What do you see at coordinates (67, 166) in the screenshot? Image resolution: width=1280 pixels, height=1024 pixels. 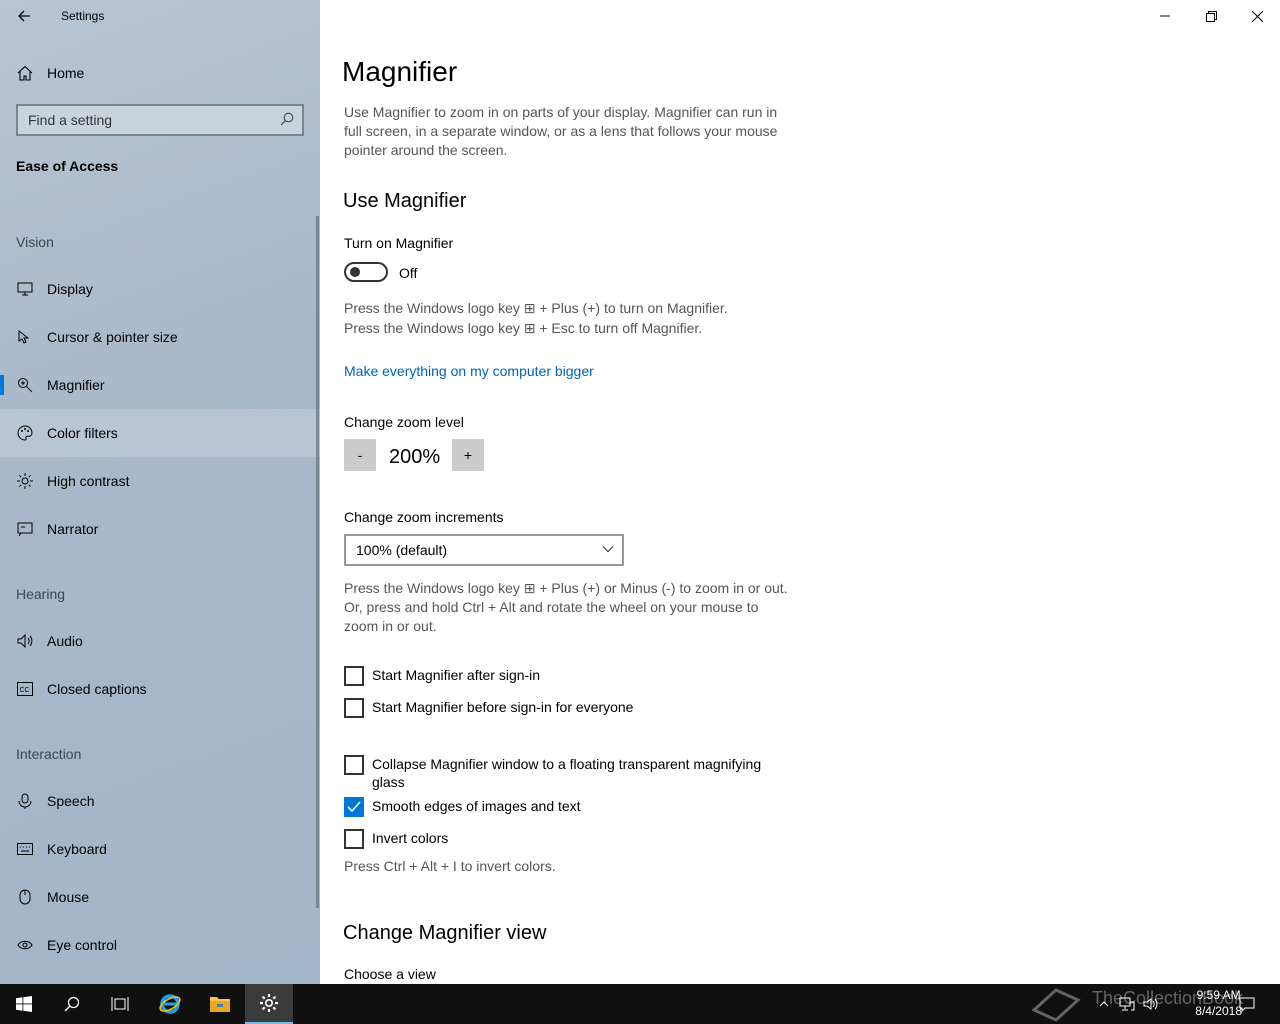 I see `section-title: Ease of Access` at bounding box center [67, 166].